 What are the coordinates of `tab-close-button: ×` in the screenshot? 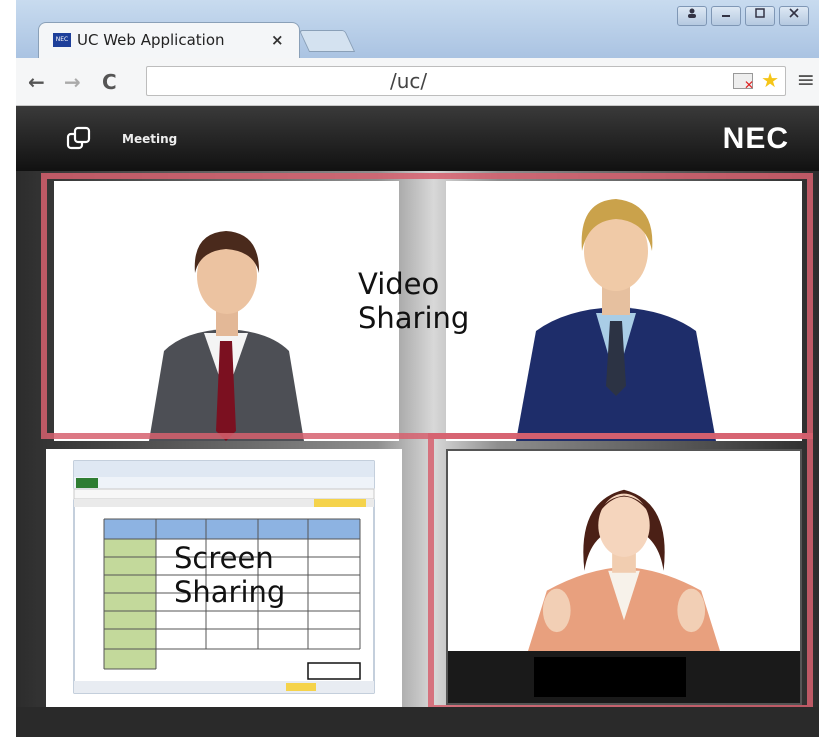 It's located at (277, 40).